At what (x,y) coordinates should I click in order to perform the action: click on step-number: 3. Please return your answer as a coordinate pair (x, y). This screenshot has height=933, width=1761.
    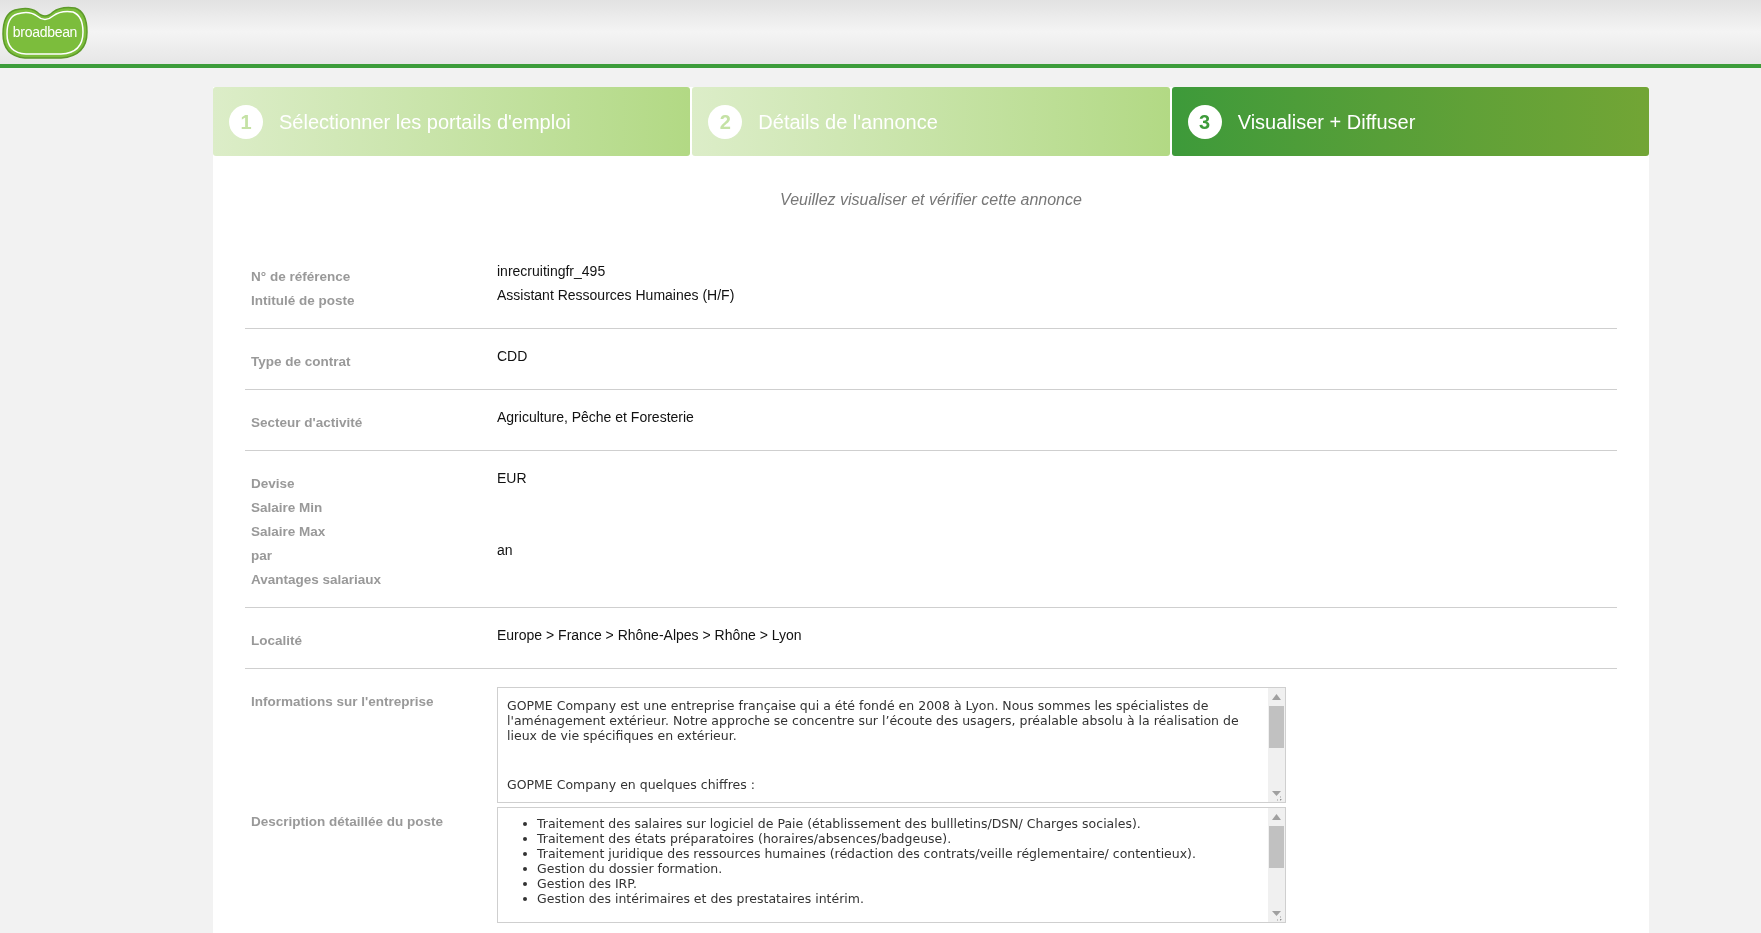
    Looking at the image, I should click on (1204, 121).